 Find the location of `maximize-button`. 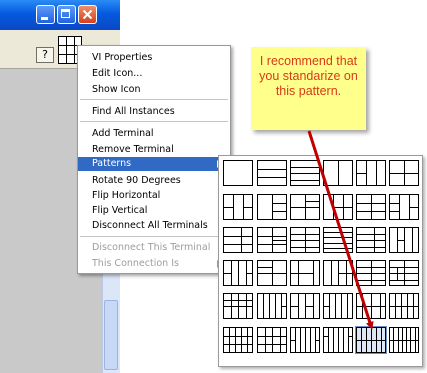

maximize-button is located at coordinates (66, 14).